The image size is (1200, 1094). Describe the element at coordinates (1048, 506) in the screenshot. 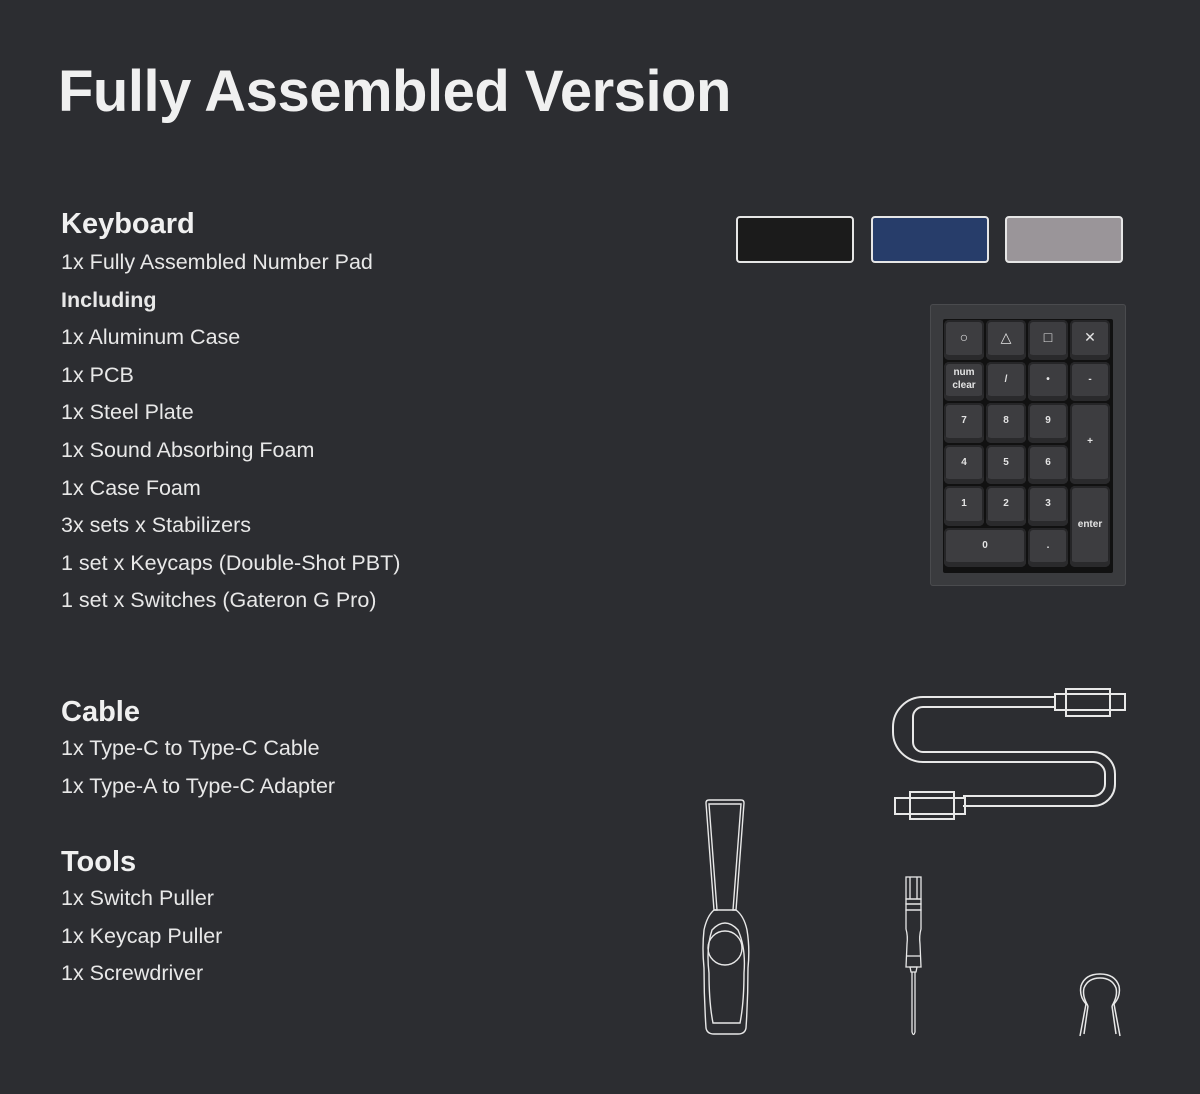

I see `key-3: 3` at that location.